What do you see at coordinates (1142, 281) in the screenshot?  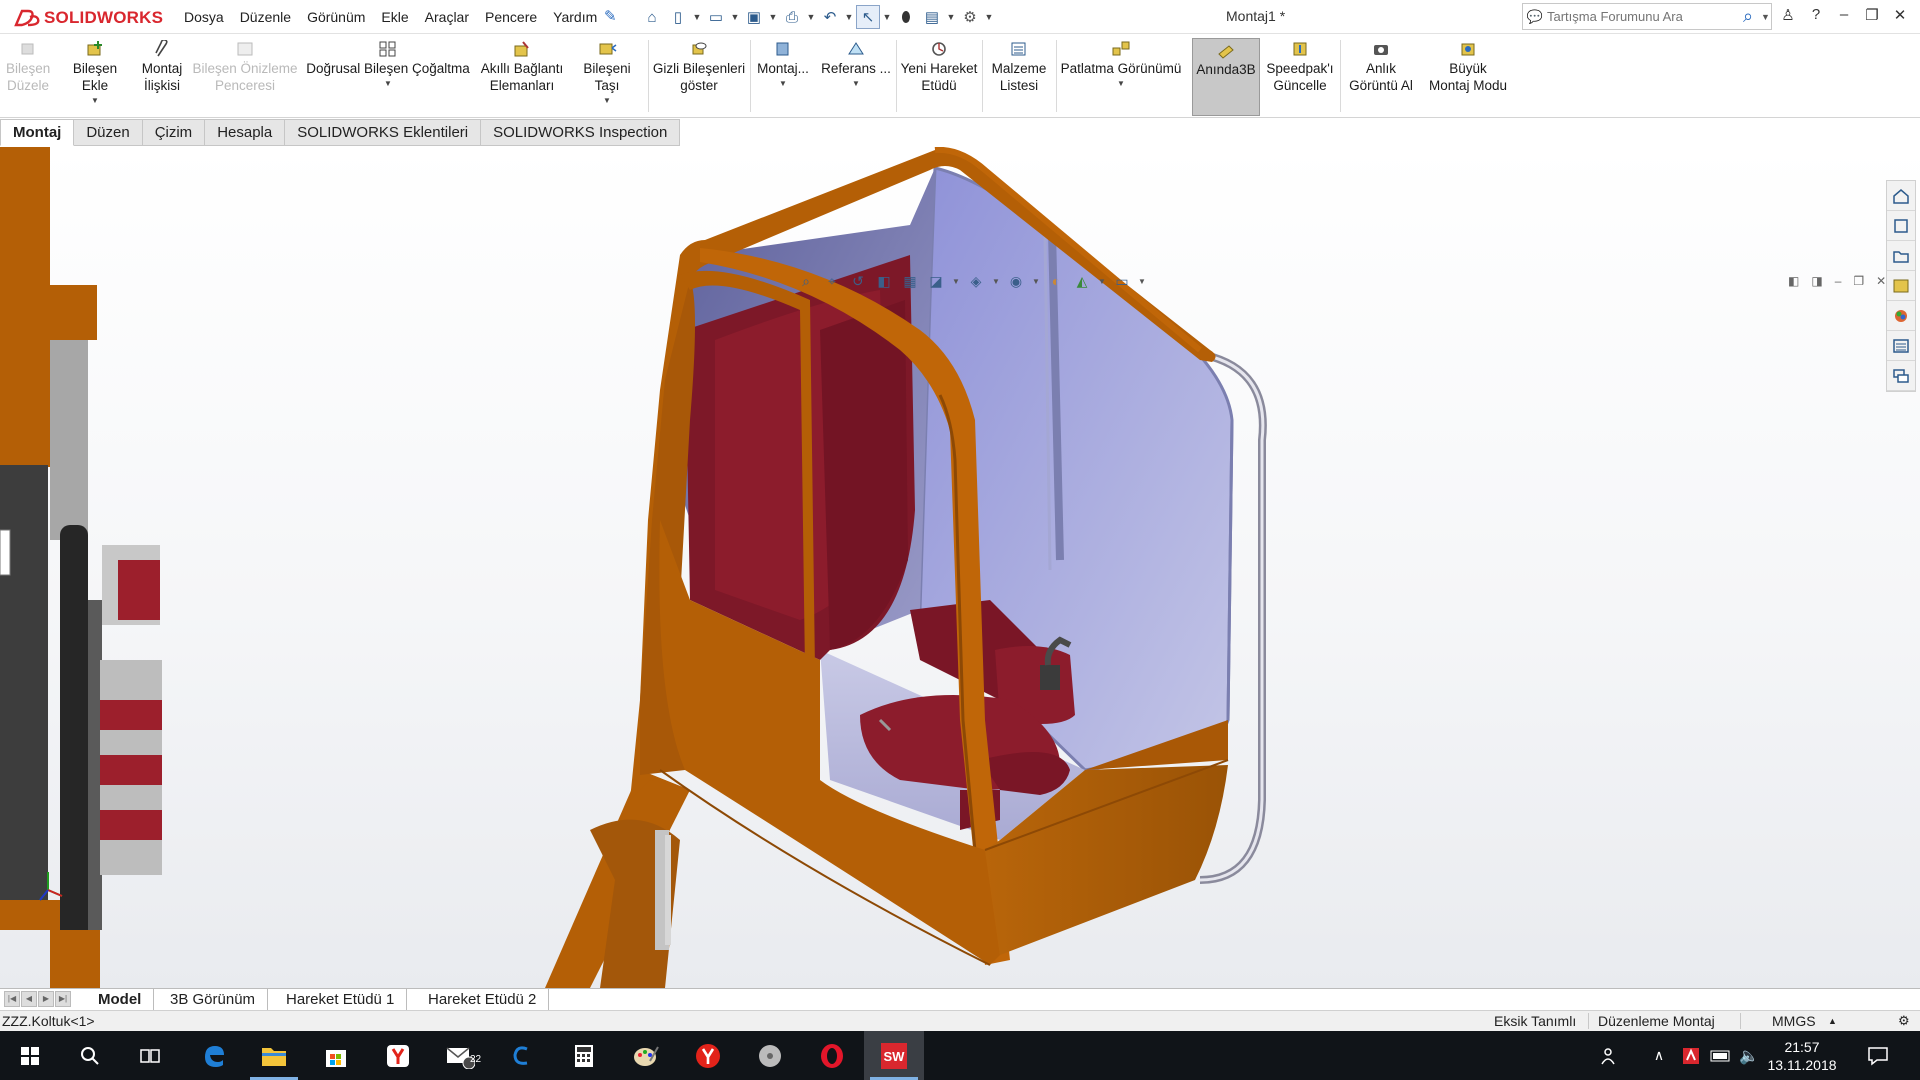 I see `view-settings-dropdown-icon: ▼` at bounding box center [1142, 281].